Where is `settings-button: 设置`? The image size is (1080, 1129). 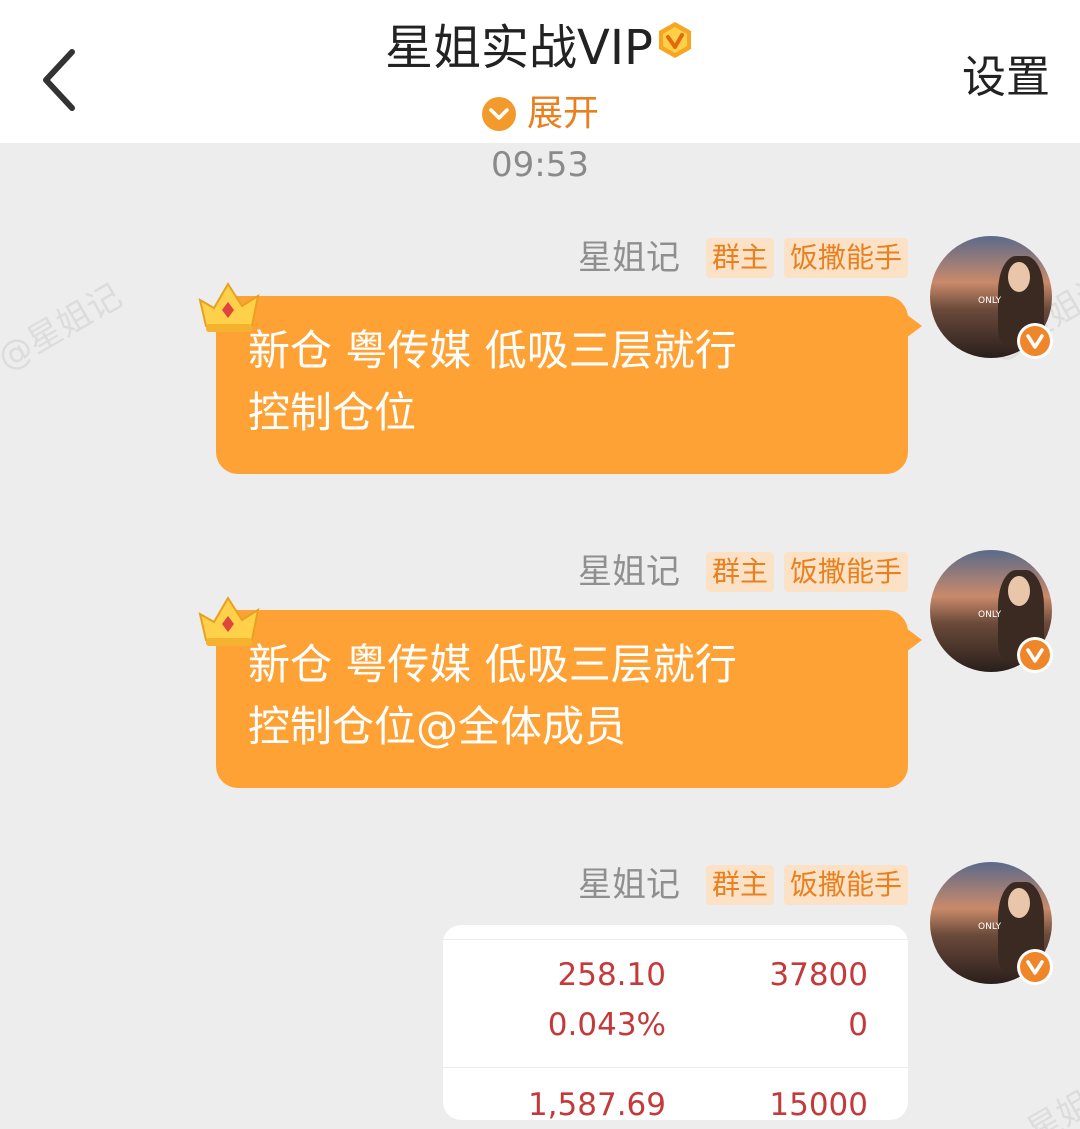 settings-button: 设置 is located at coordinates (1006, 78).